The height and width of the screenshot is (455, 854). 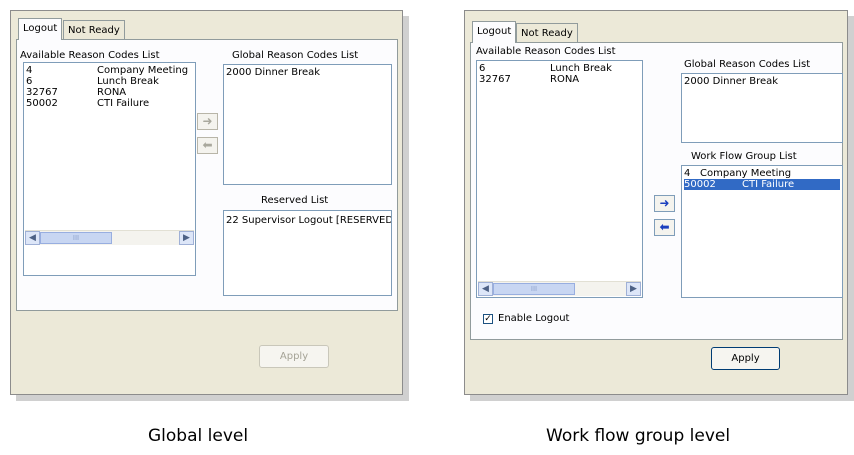 What do you see at coordinates (744, 156) in the screenshot?
I see `work-flow-group-list-label: Work Flow Group List` at bounding box center [744, 156].